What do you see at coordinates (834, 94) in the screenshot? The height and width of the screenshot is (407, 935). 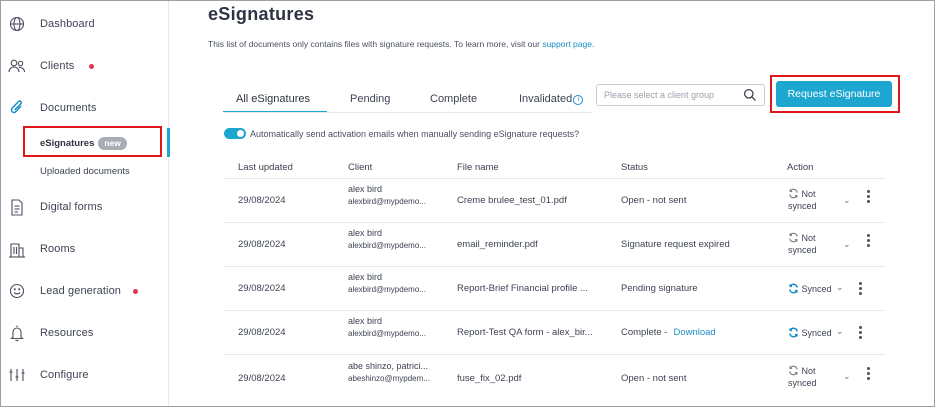 I see `request-esignature-button: Request eSignature` at bounding box center [834, 94].